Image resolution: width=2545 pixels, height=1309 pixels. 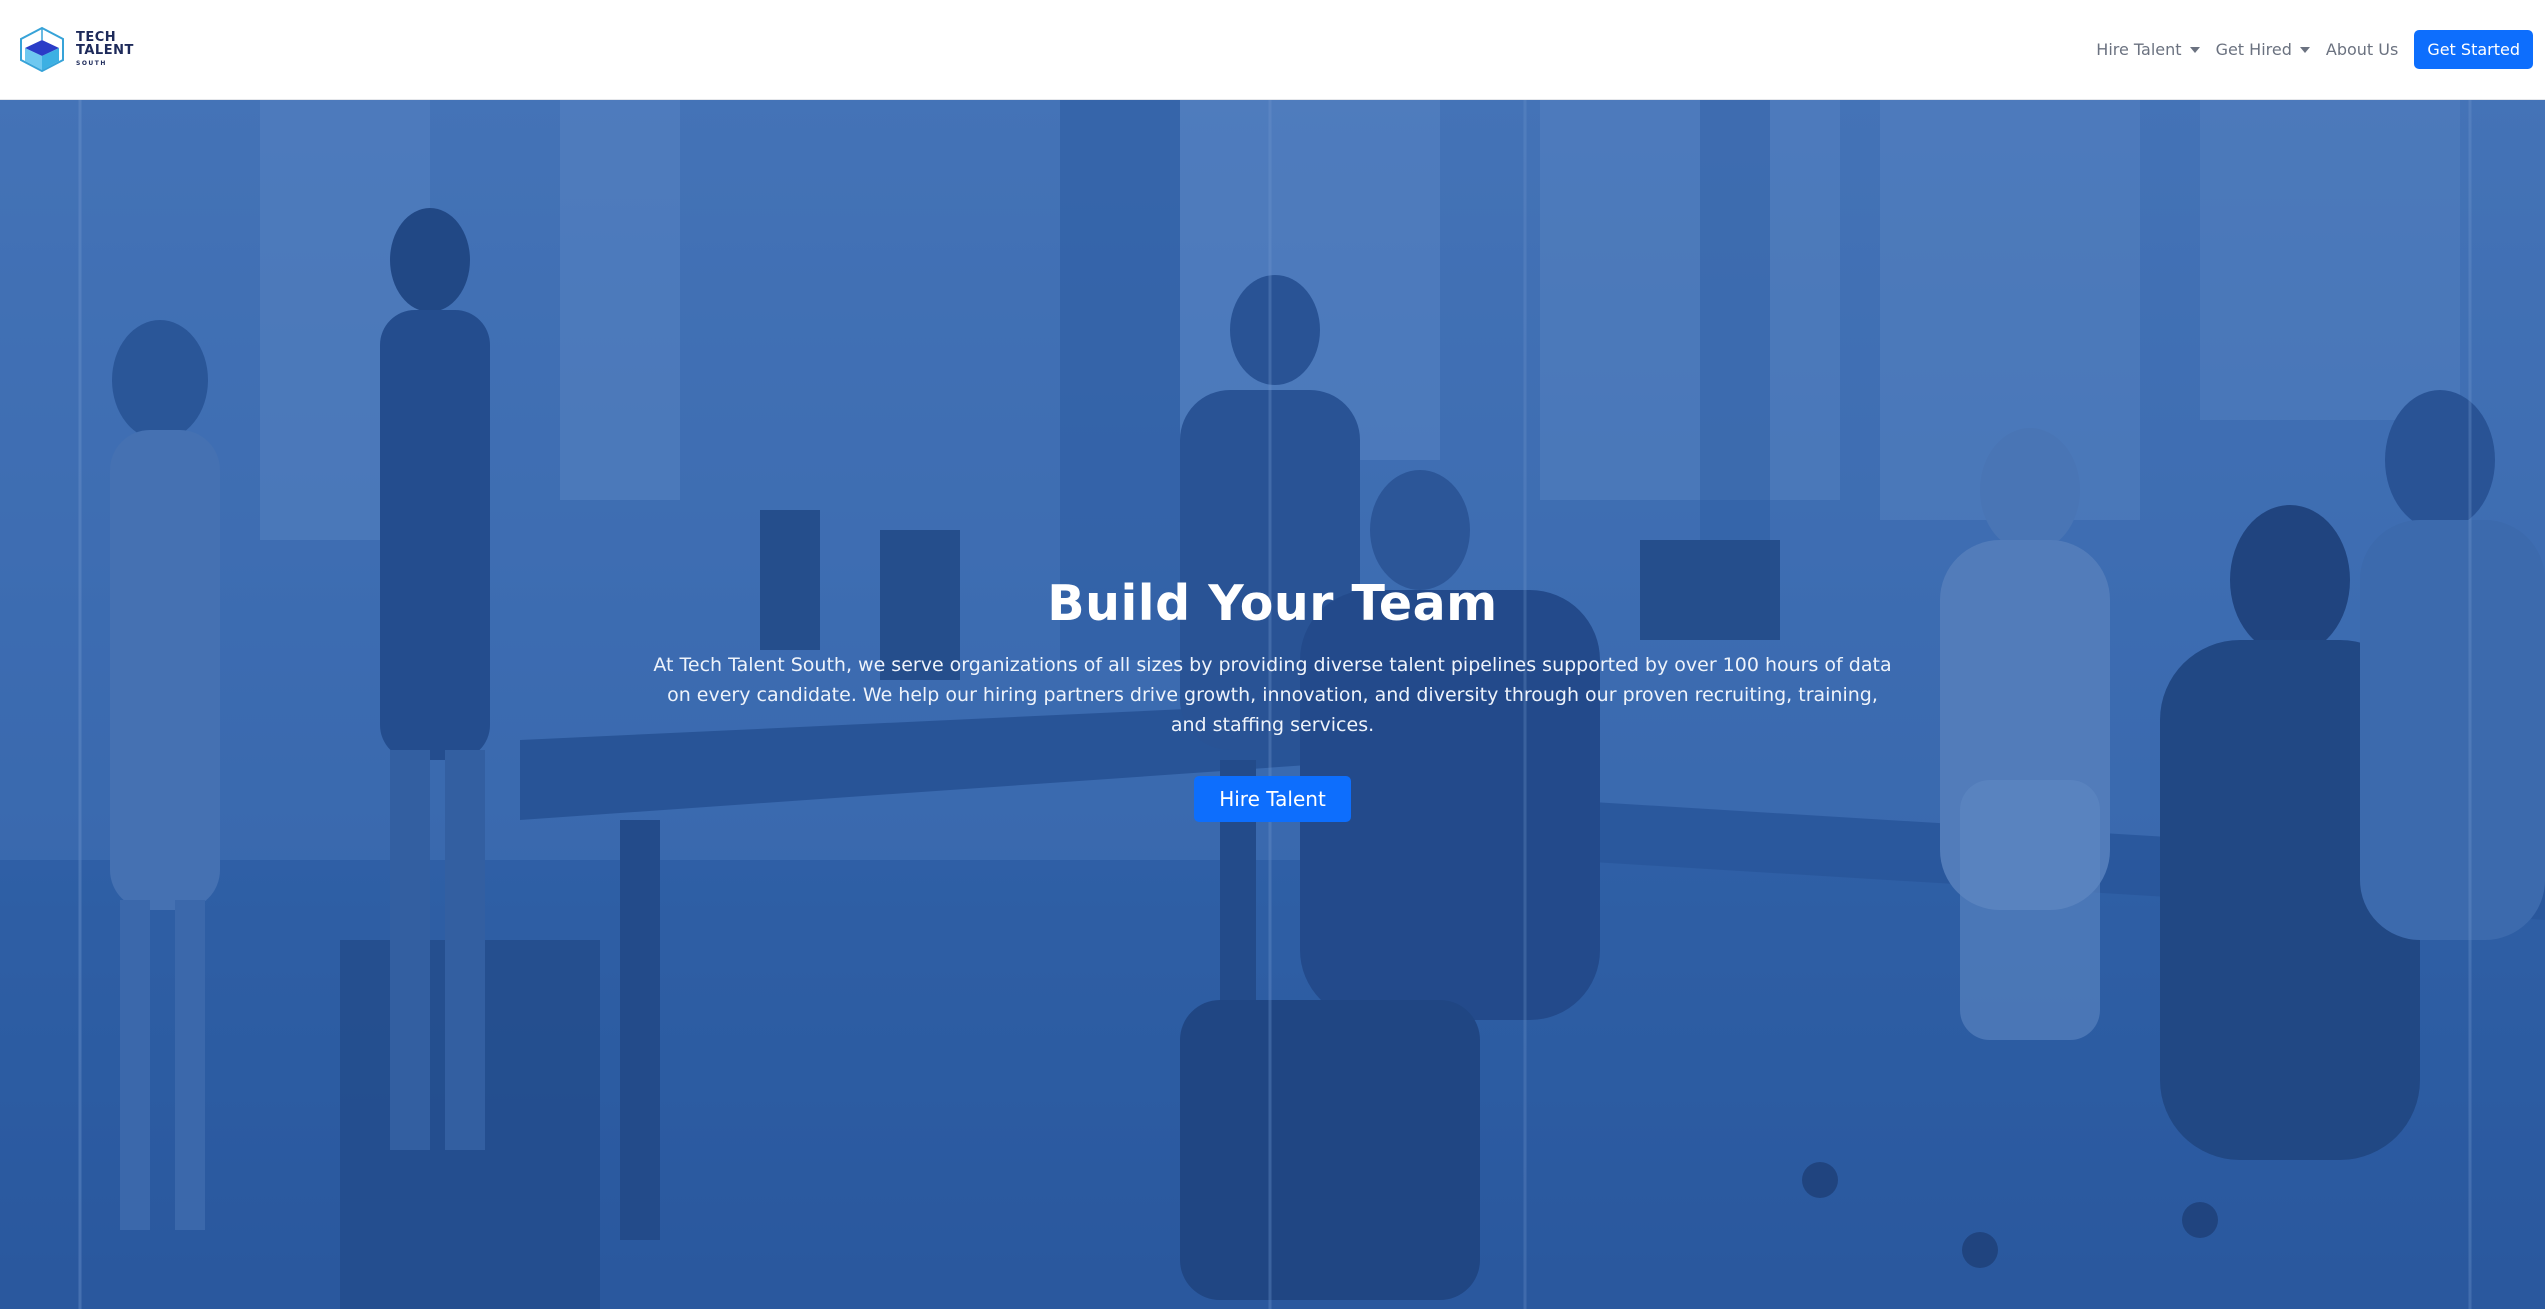 What do you see at coordinates (91, 63) in the screenshot?
I see `brand-line-3: SOUTH` at bounding box center [91, 63].